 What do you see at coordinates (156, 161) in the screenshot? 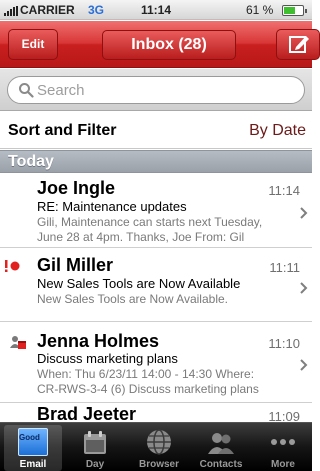
I see `section-header-today: Today` at bounding box center [156, 161].